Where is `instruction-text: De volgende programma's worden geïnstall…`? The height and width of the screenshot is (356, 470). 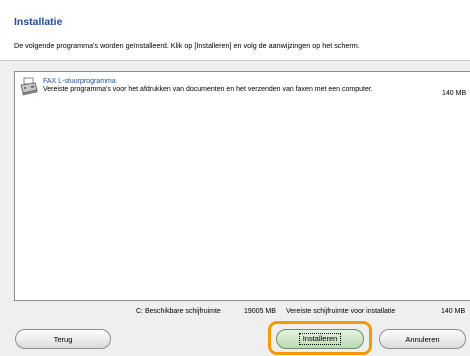
instruction-text: De volgende programma's worden geïnstall… is located at coordinates (187, 45).